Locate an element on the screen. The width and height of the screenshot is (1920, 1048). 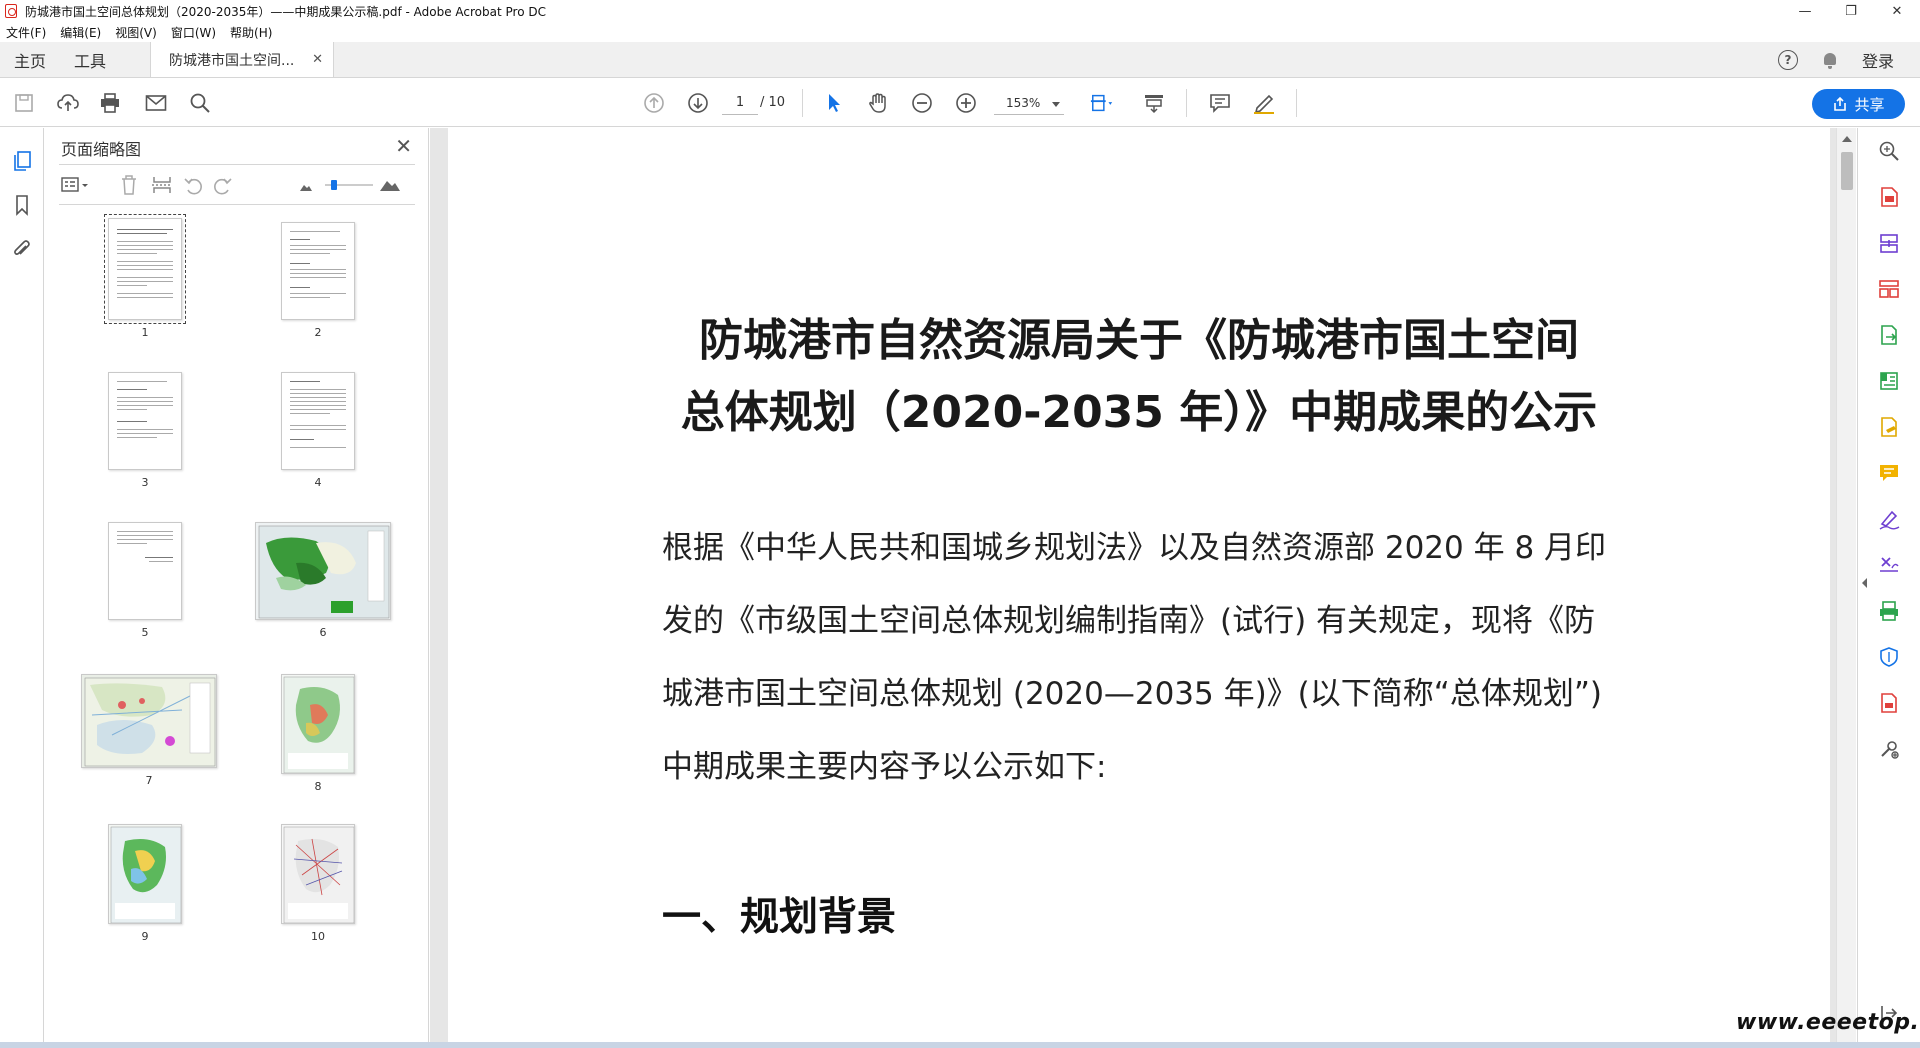
page-thumbnail: 9 is located at coordinates (145, 883).